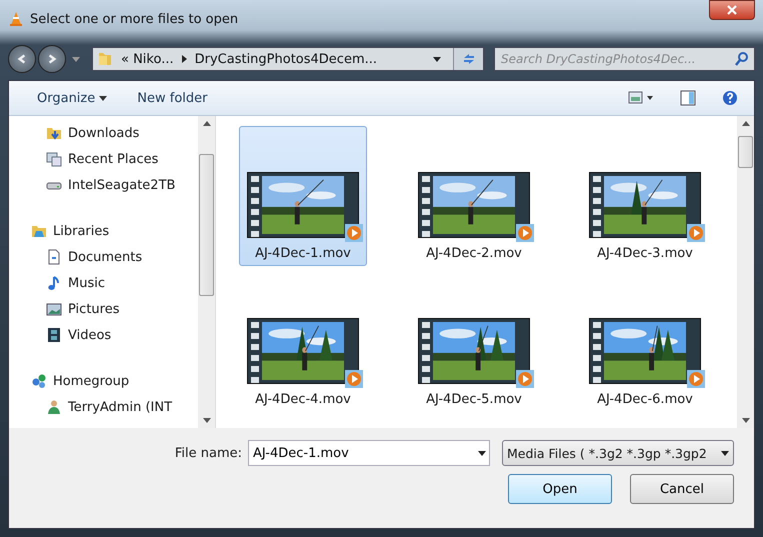  I want to click on file-item: AJ-4Dec-6.mov, so click(645, 342).